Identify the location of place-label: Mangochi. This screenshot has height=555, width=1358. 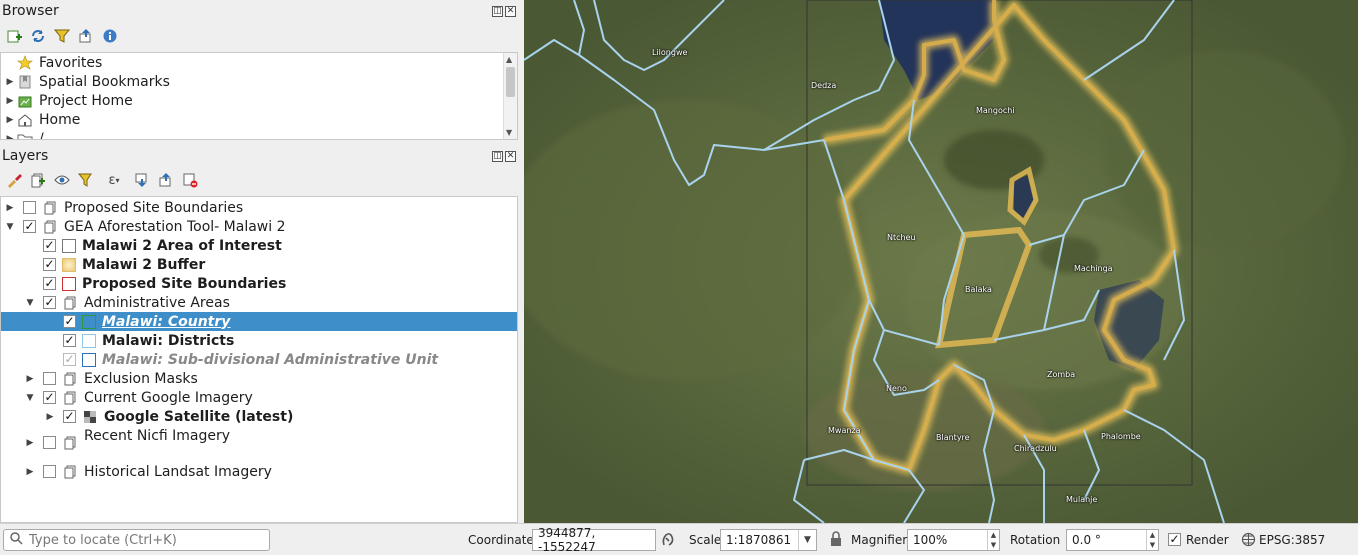
(995, 110).